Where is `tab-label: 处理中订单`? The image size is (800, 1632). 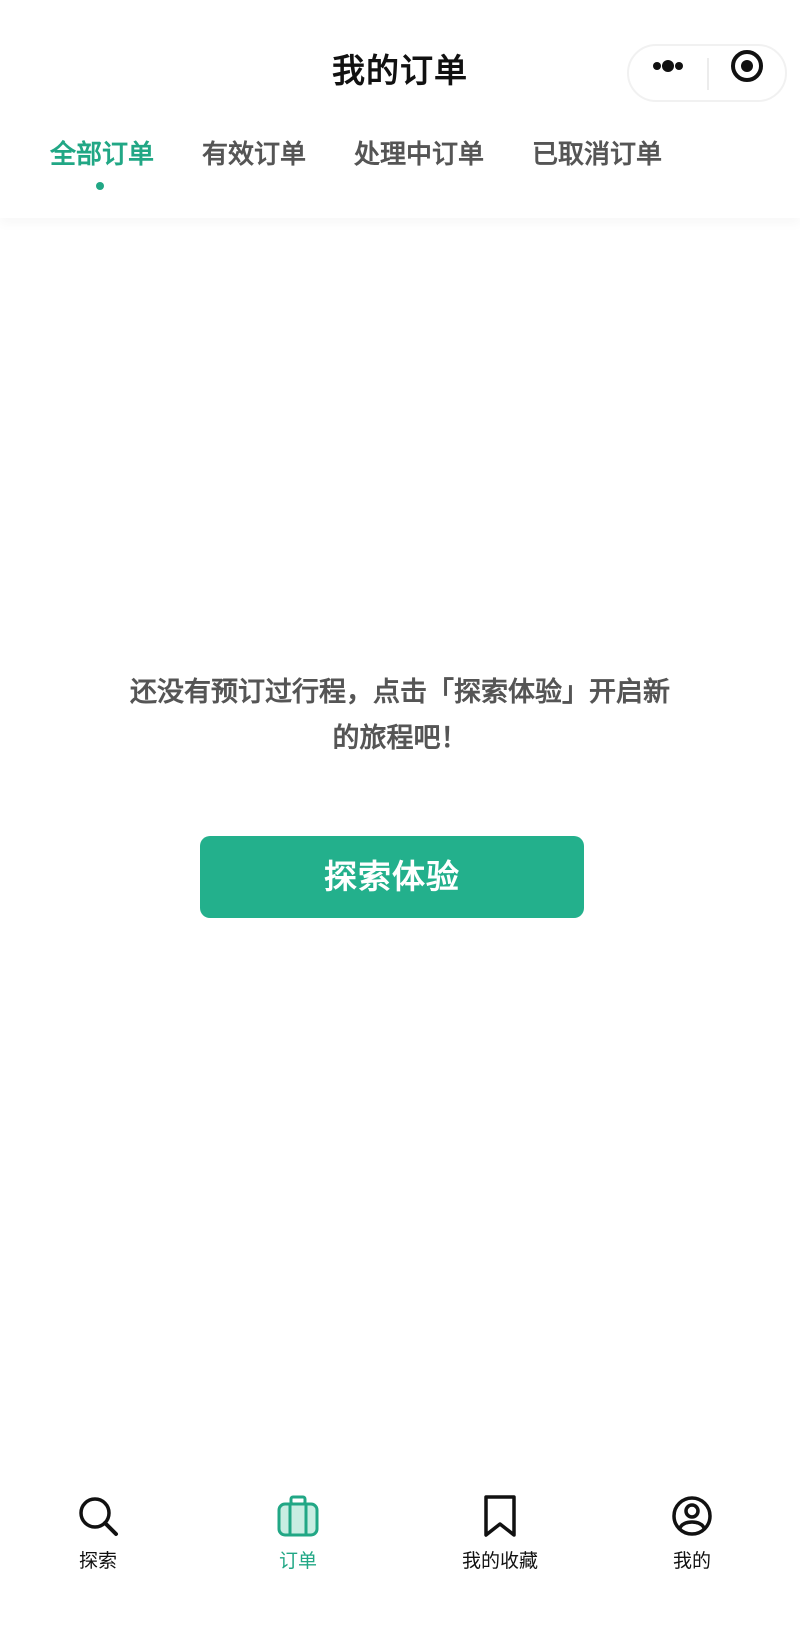
tab-label: 处理中订单 is located at coordinates (419, 155).